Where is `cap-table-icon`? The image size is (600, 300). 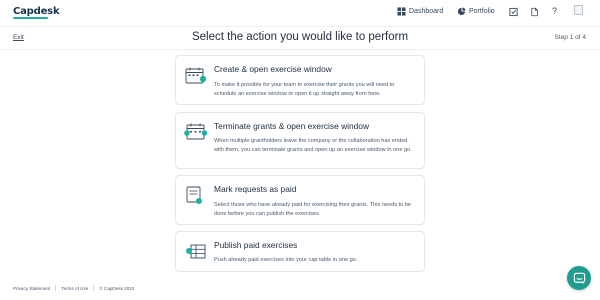 cap-table-icon is located at coordinates (196, 251).